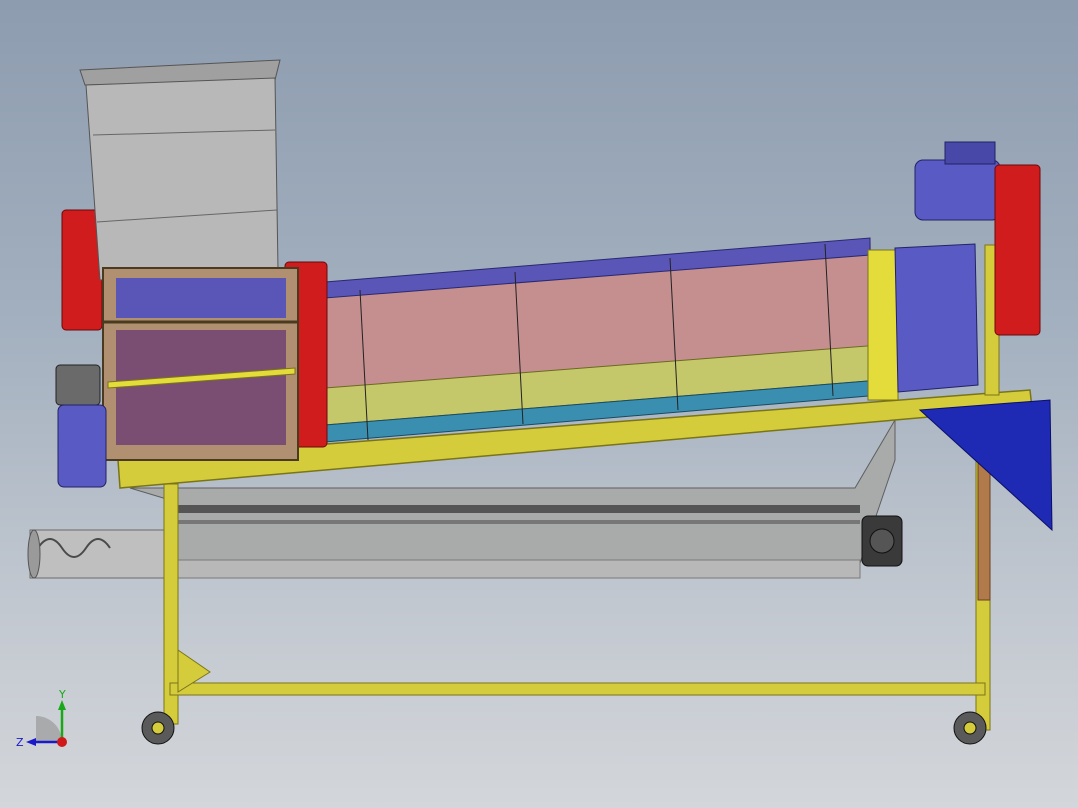 This screenshot has height=808, width=1078. I want to click on right-caster-hub, so click(970, 728).